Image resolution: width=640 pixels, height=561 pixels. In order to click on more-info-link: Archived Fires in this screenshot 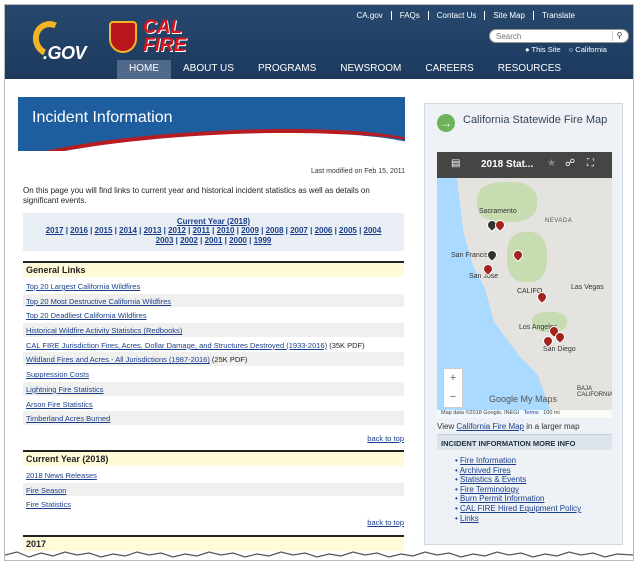, I will do `click(485, 470)`.